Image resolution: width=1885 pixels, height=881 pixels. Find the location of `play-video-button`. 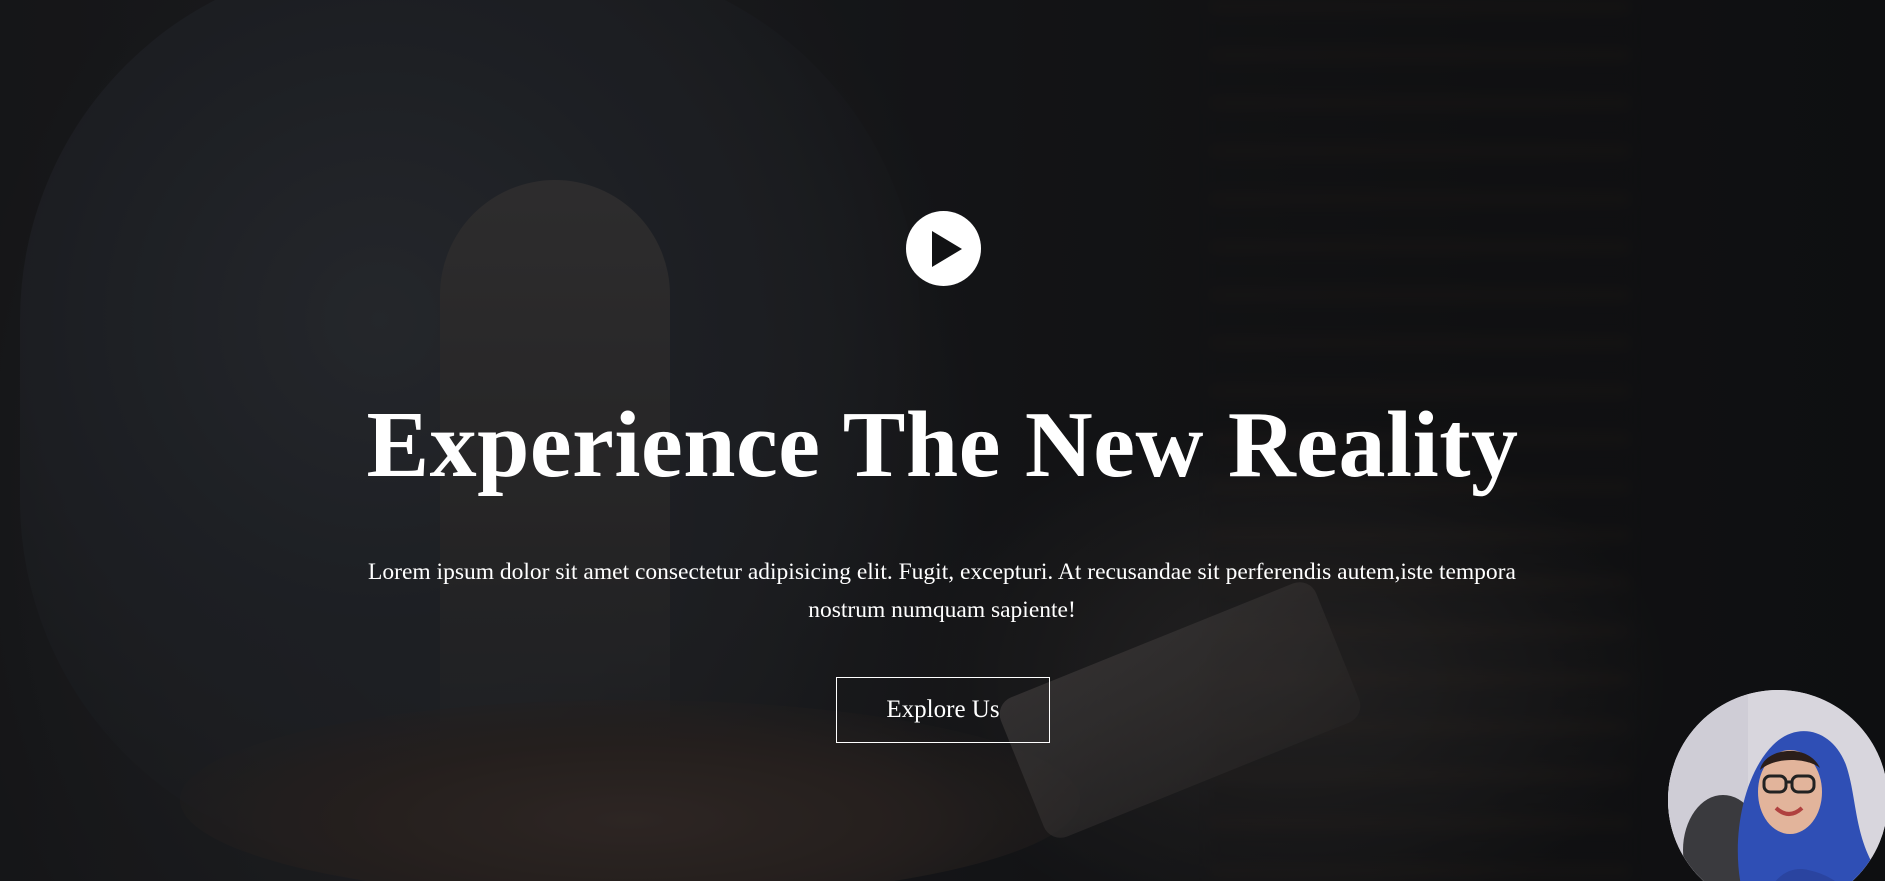

play-video-button is located at coordinates (943, 248).